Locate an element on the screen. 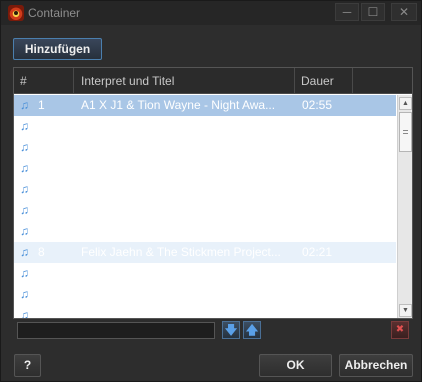 Image resolution: width=422 pixels, height=382 pixels. move-up-button: 🡅 is located at coordinates (252, 330).